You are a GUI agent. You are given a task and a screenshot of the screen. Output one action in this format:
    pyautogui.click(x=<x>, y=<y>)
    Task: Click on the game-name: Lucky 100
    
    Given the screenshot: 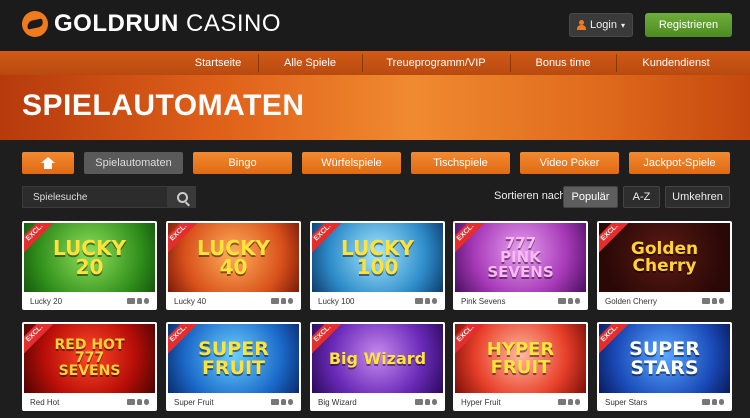 What is the action you would take?
    pyautogui.click(x=336, y=301)
    